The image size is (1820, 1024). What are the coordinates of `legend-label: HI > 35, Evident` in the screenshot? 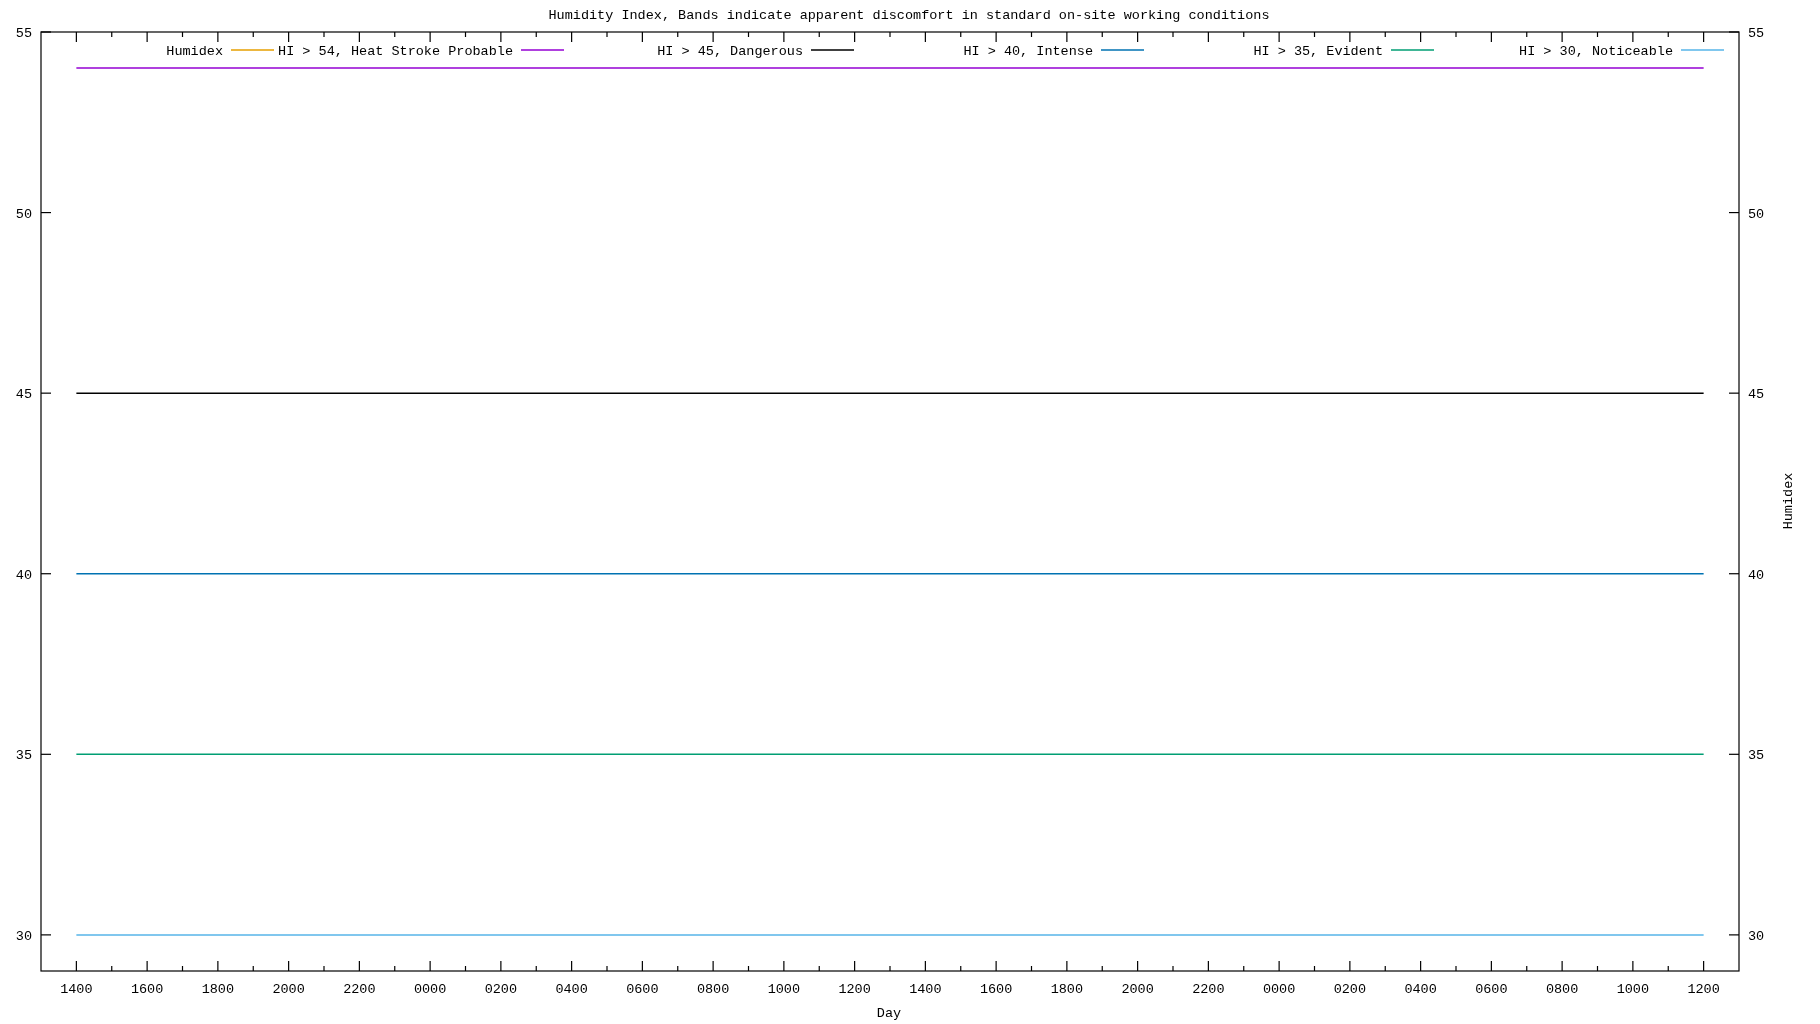 It's located at (1318, 51).